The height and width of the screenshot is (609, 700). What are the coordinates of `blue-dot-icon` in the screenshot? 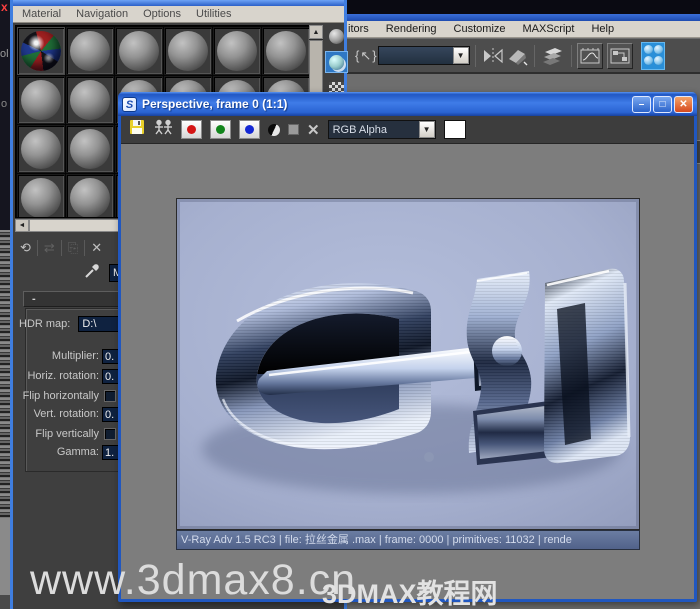 It's located at (249, 129).